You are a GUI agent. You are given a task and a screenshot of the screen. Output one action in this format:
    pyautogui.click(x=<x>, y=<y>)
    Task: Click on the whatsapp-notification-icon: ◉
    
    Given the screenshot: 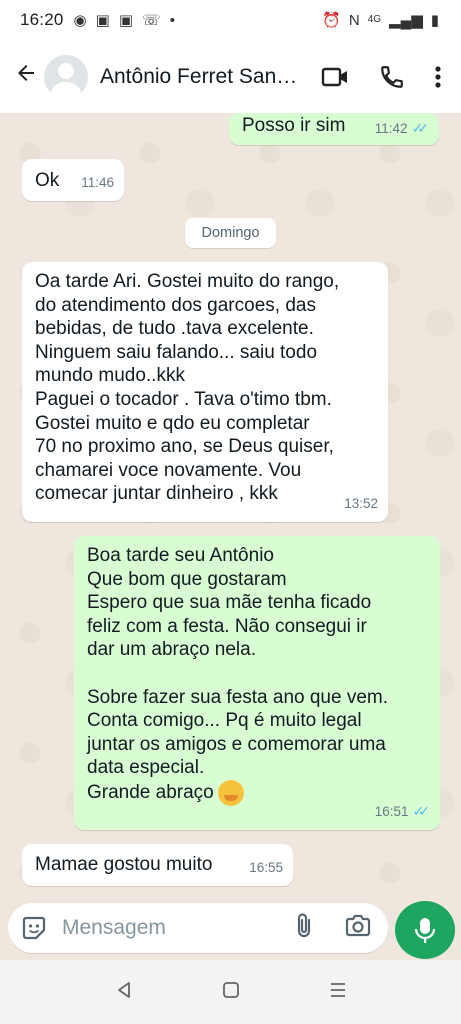 What is the action you would take?
    pyautogui.click(x=80, y=20)
    